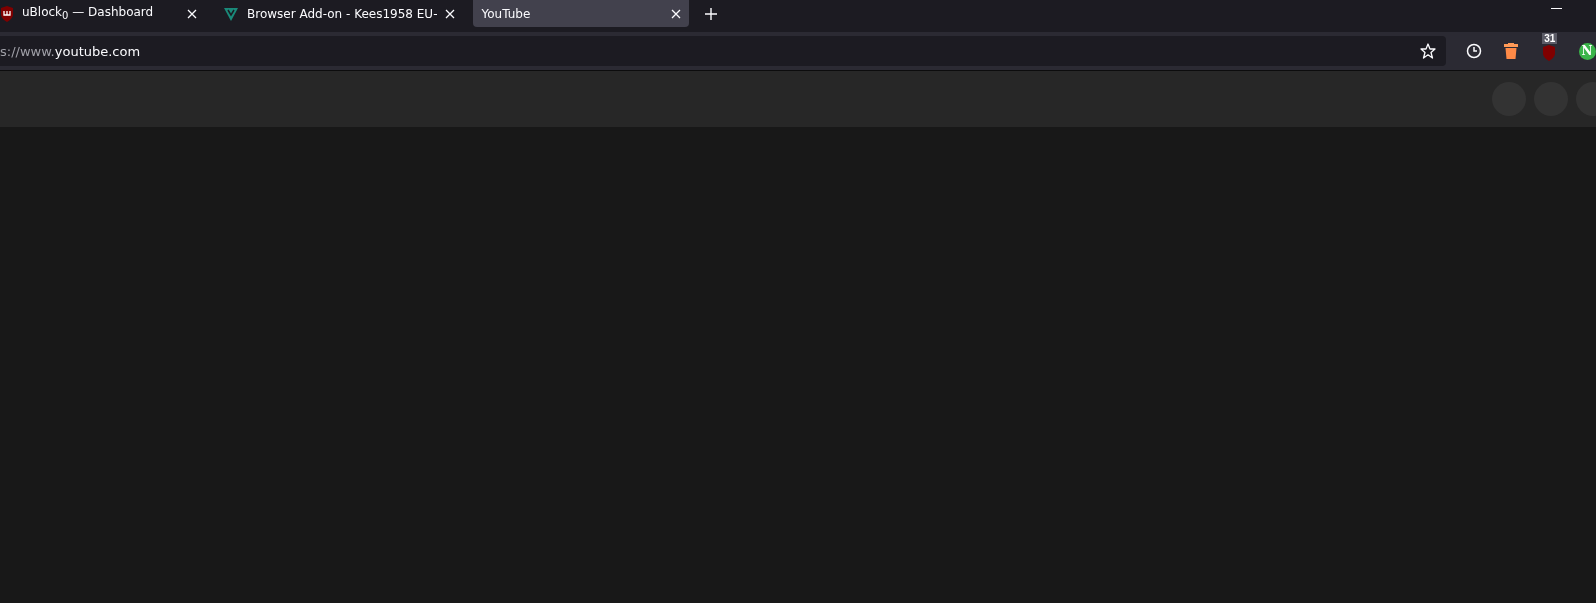 Image resolution: width=1596 pixels, height=603 pixels. I want to click on address-bar: s://www.youtube.com, so click(723, 51).